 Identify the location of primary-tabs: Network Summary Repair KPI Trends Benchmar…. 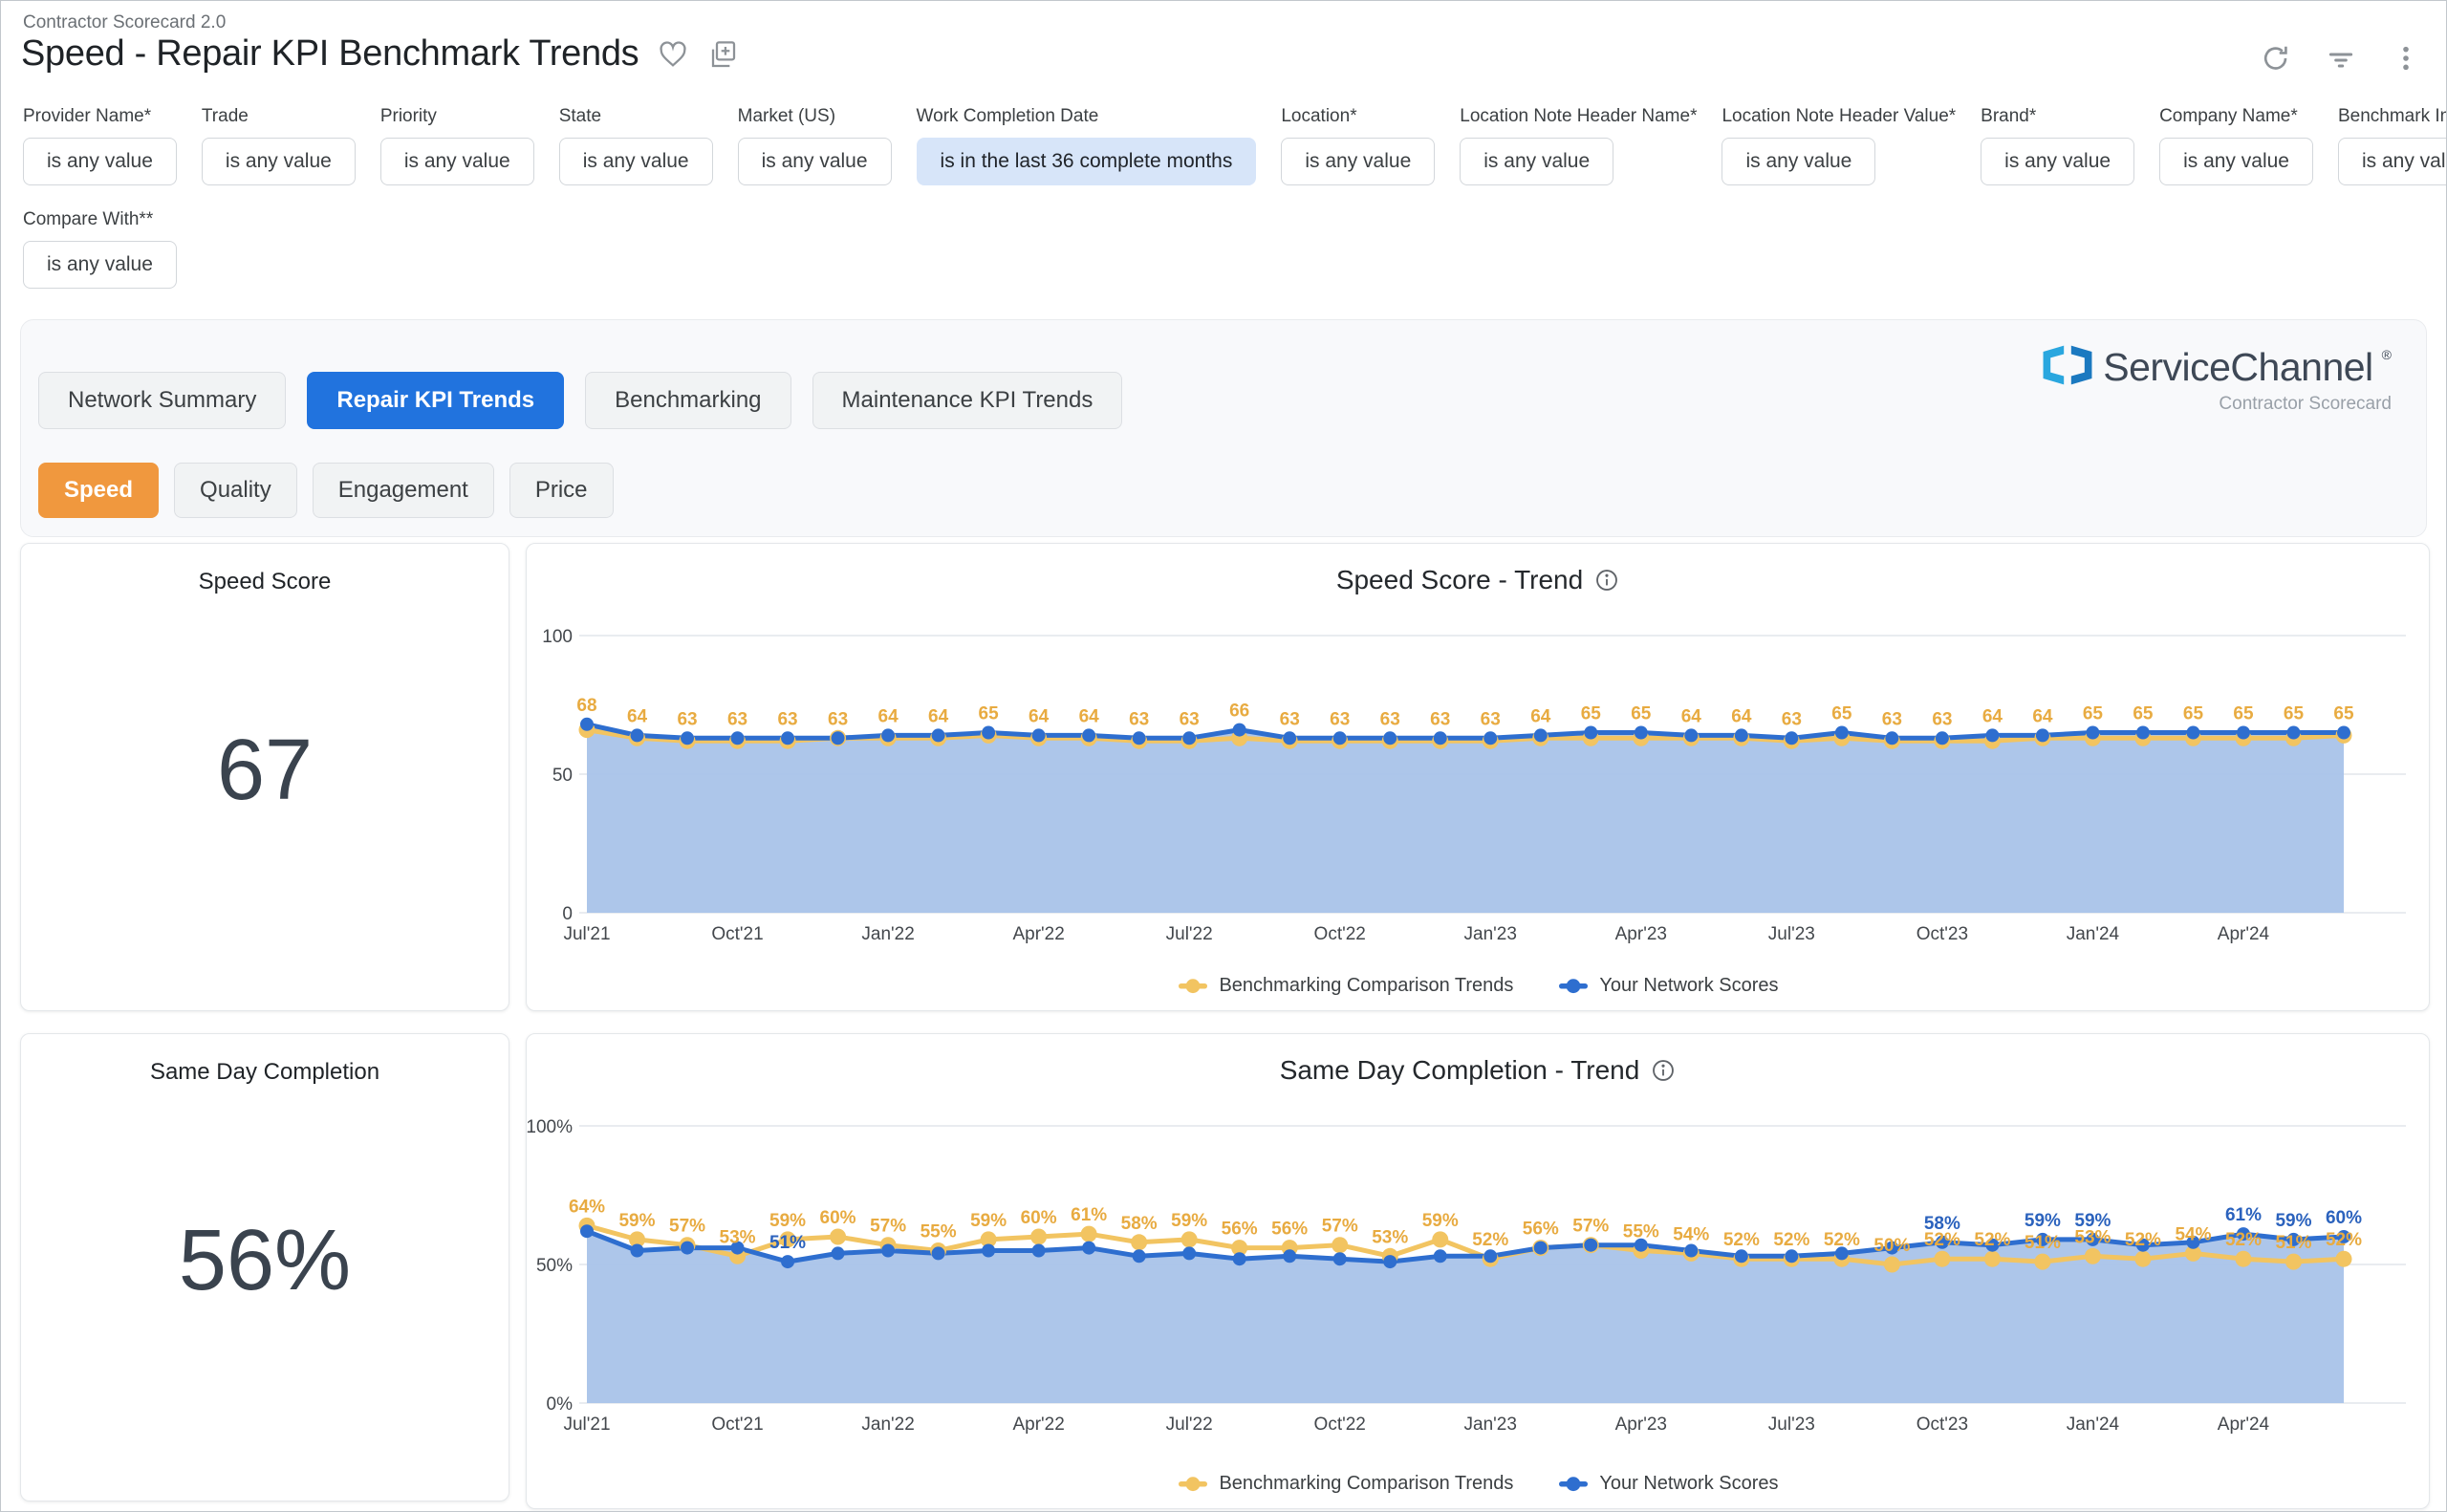
(580, 401).